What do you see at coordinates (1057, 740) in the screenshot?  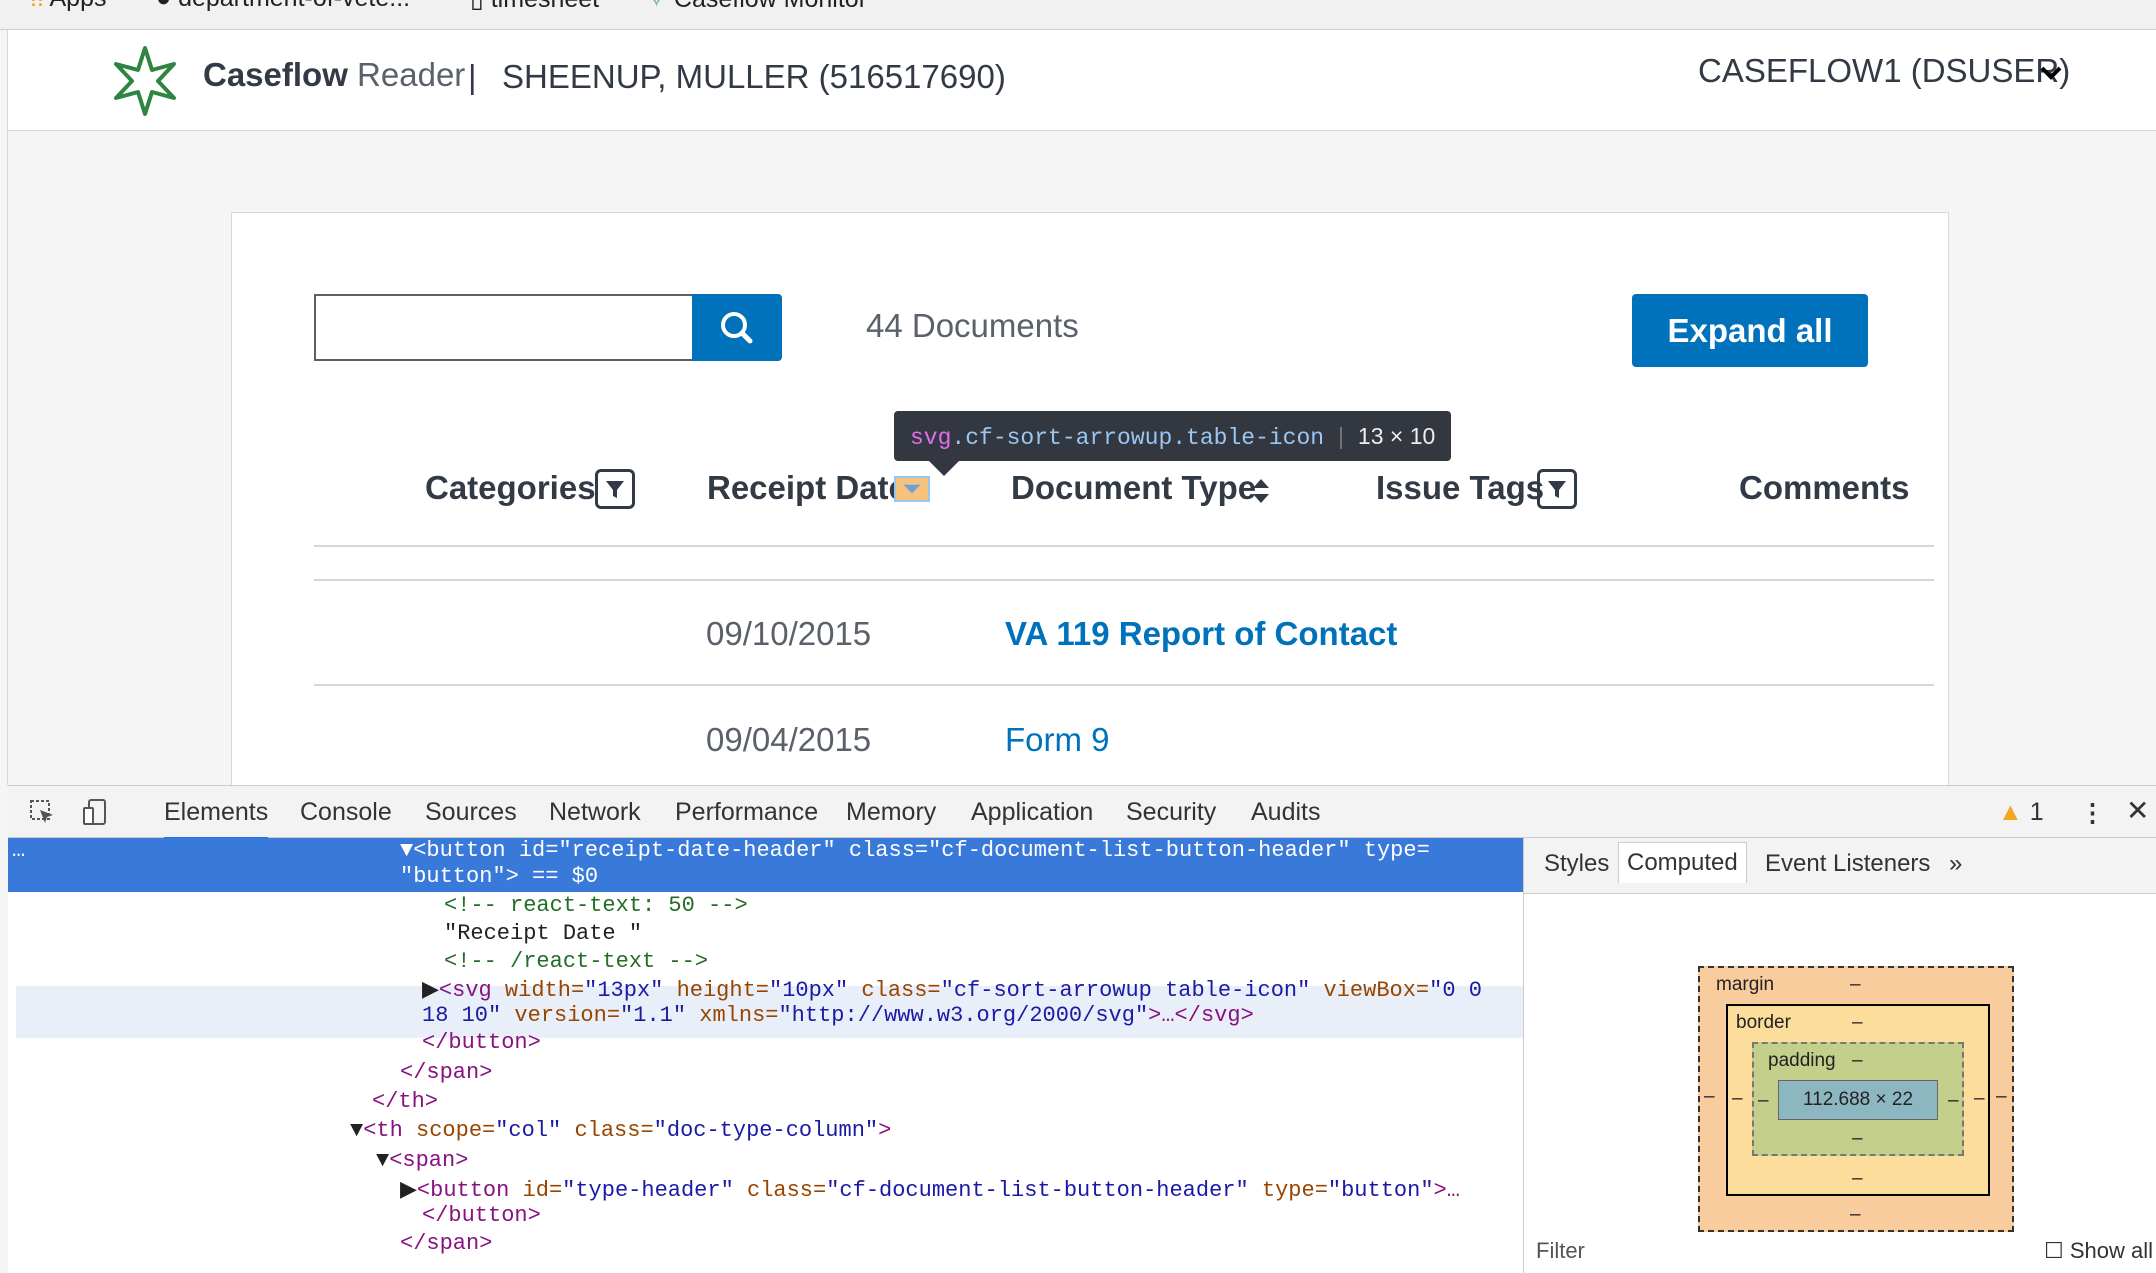 I see `row-document-type-link: Form 9` at bounding box center [1057, 740].